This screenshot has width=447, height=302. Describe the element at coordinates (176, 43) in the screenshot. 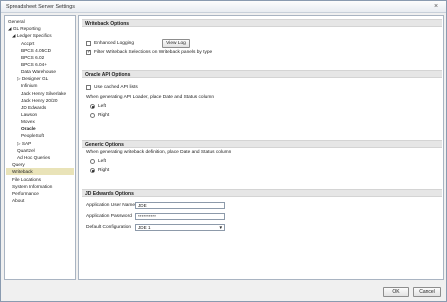

I see `view-log-button: View Log` at that location.